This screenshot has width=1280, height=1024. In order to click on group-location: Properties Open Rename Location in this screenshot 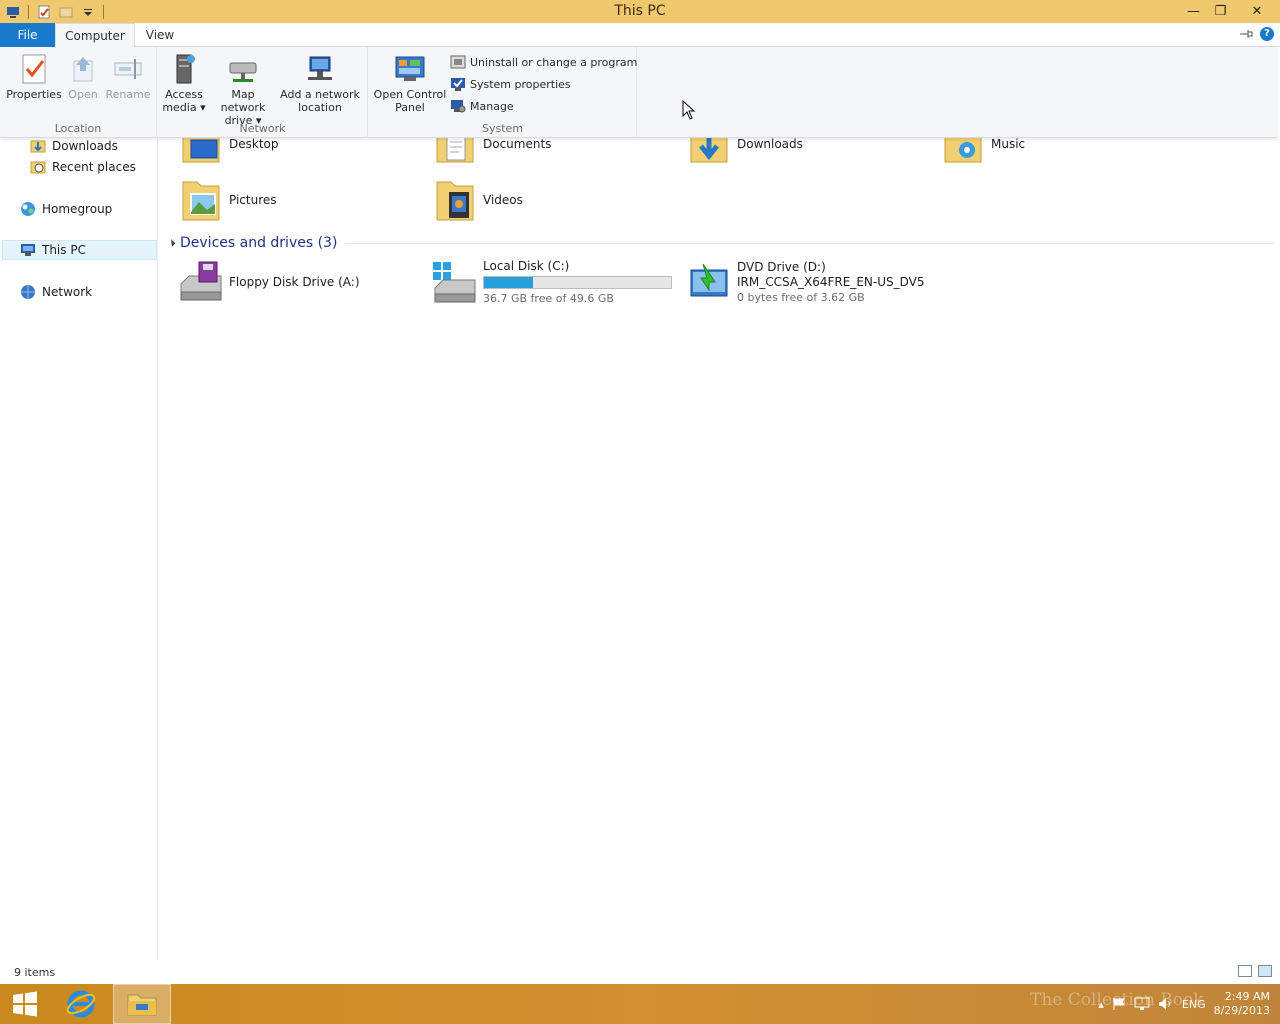, I will do `click(78, 92)`.